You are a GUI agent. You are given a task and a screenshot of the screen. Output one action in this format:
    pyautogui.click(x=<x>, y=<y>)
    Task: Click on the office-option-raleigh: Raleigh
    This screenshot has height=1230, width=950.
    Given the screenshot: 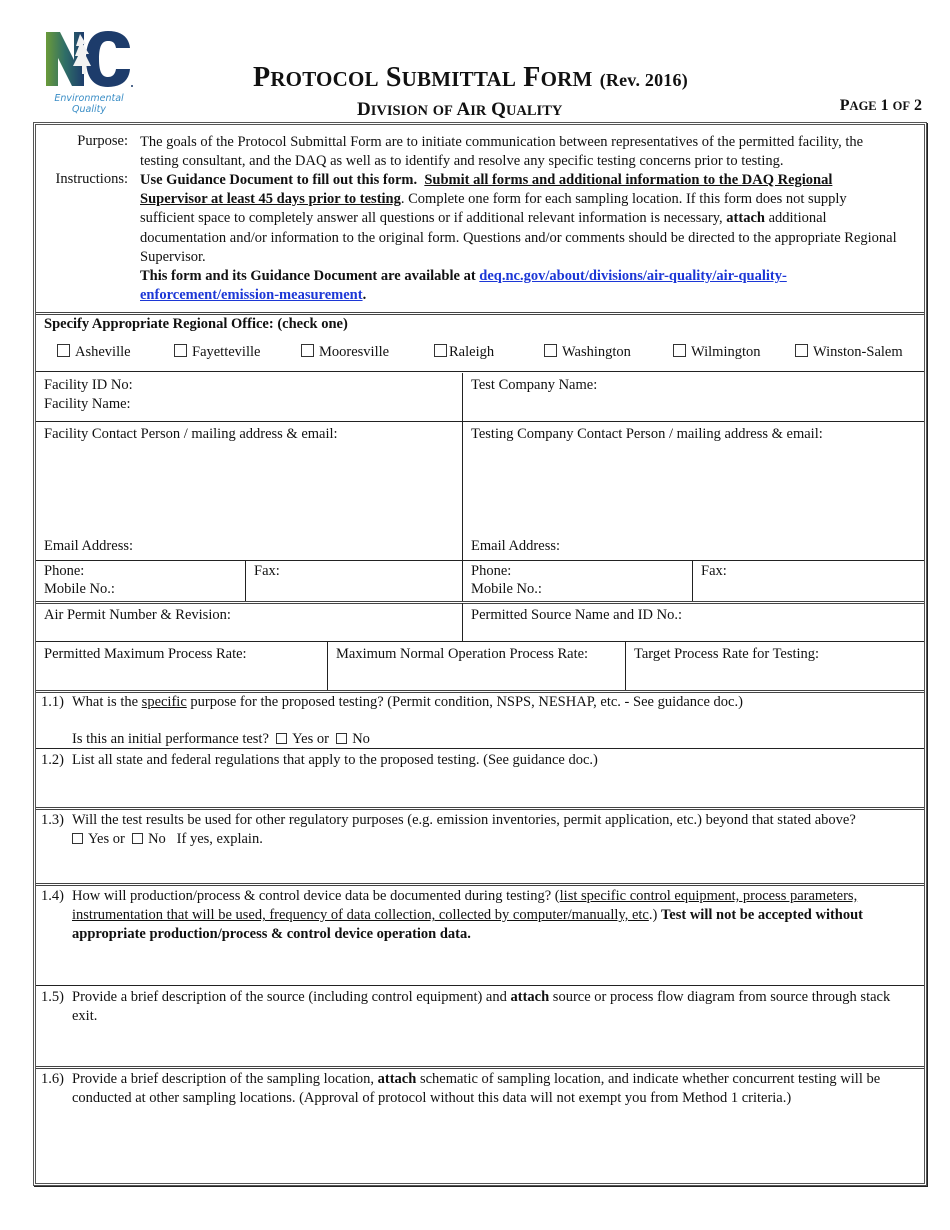 What is the action you would take?
    pyautogui.click(x=464, y=352)
    